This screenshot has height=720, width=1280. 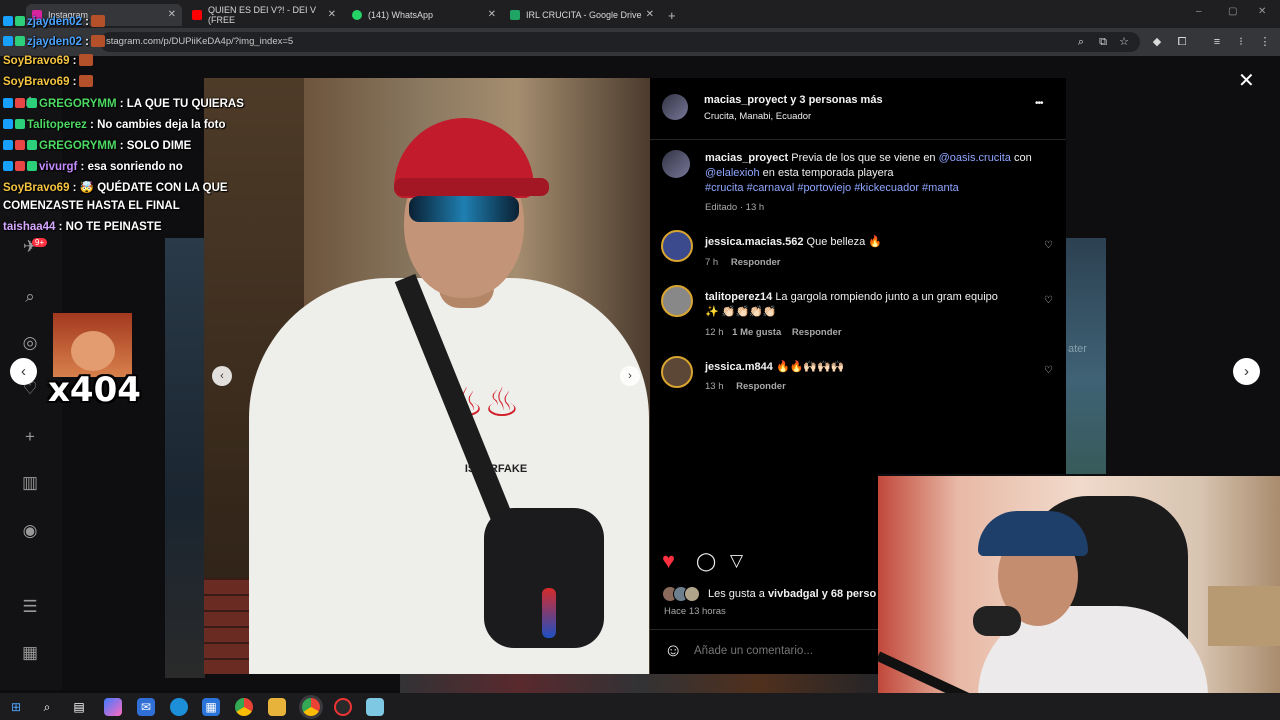 What do you see at coordinates (745, 100) in the screenshot?
I see `post-author-username: macias_proyect` at bounding box center [745, 100].